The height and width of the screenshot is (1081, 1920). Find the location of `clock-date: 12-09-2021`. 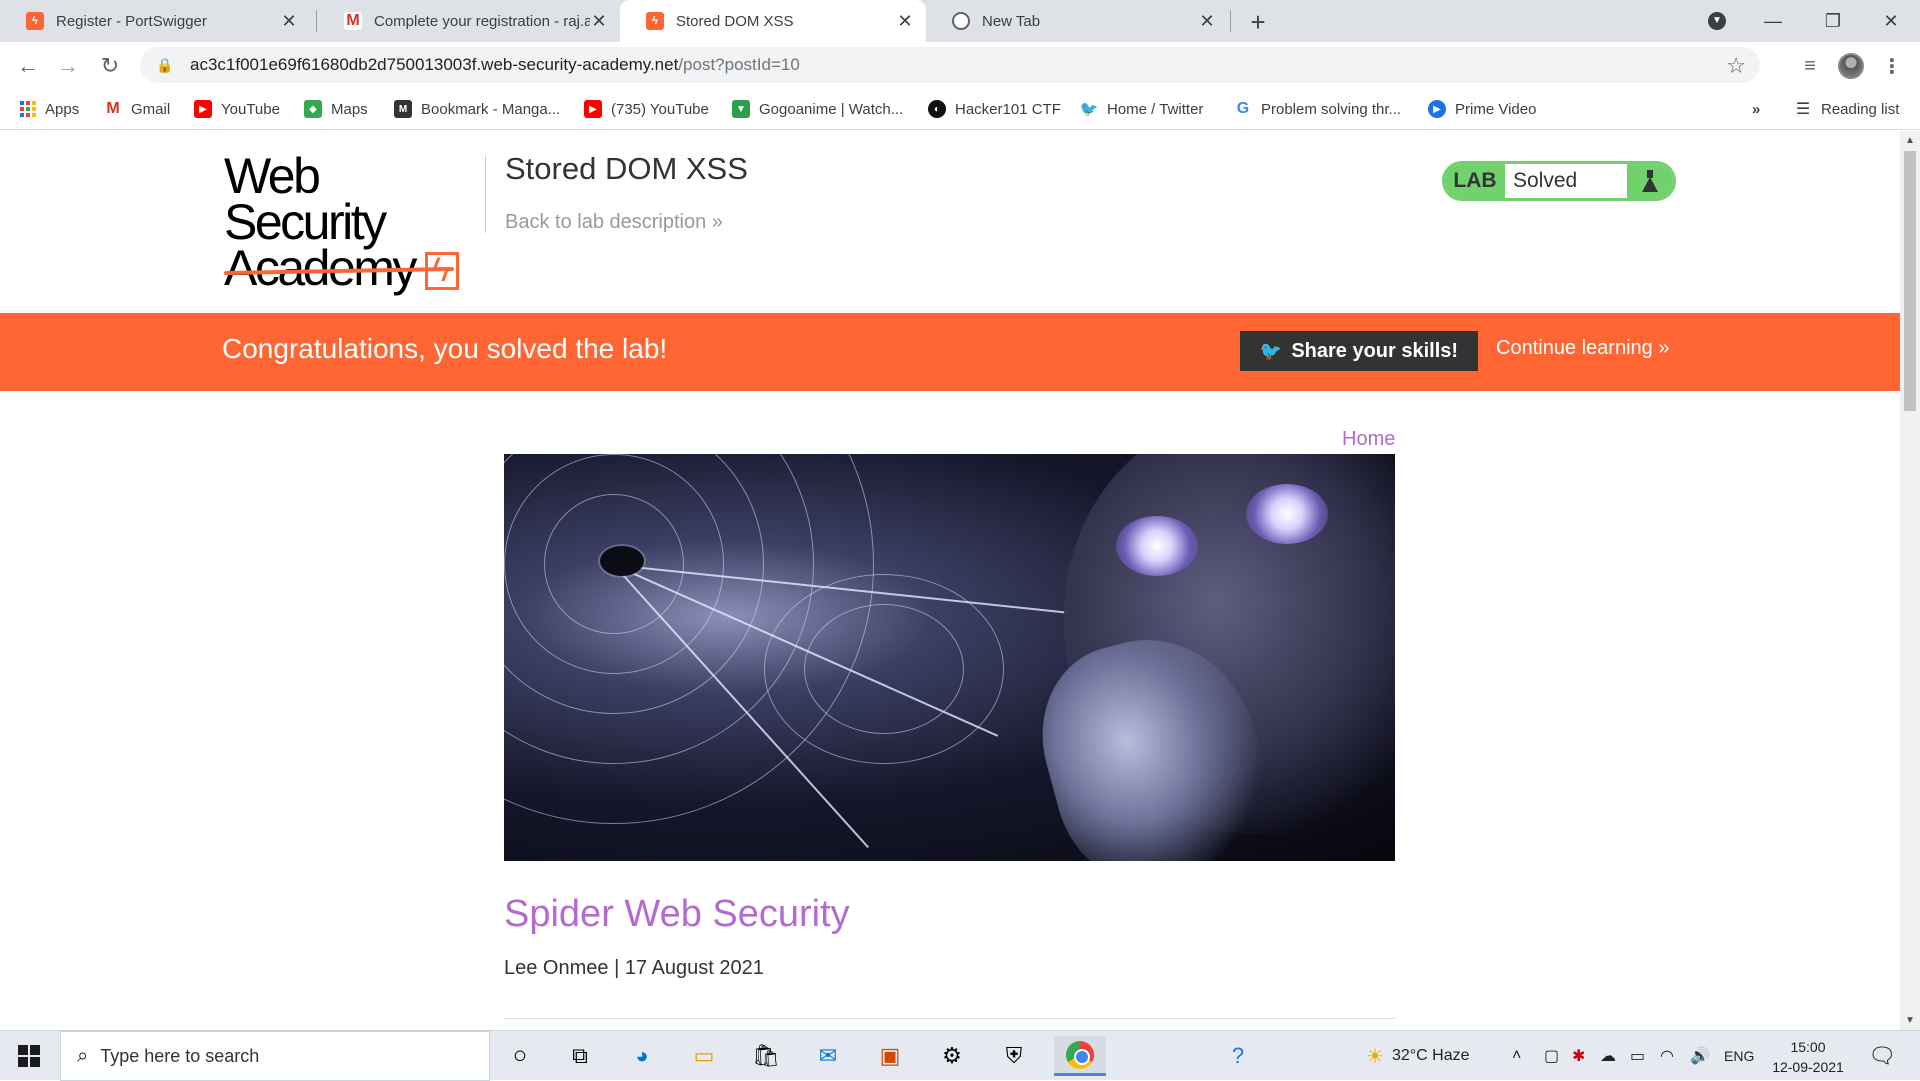

clock-date: 12-09-2021 is located at coordinates (1808, 1067).